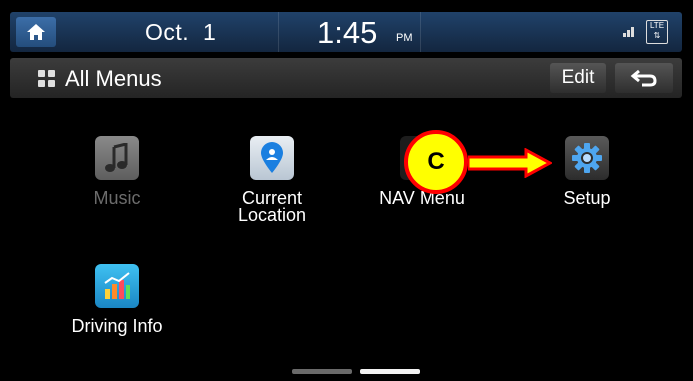  Describe the element at coordinates (587, 158) in the screenshot. I see `gear-icon` at that location.